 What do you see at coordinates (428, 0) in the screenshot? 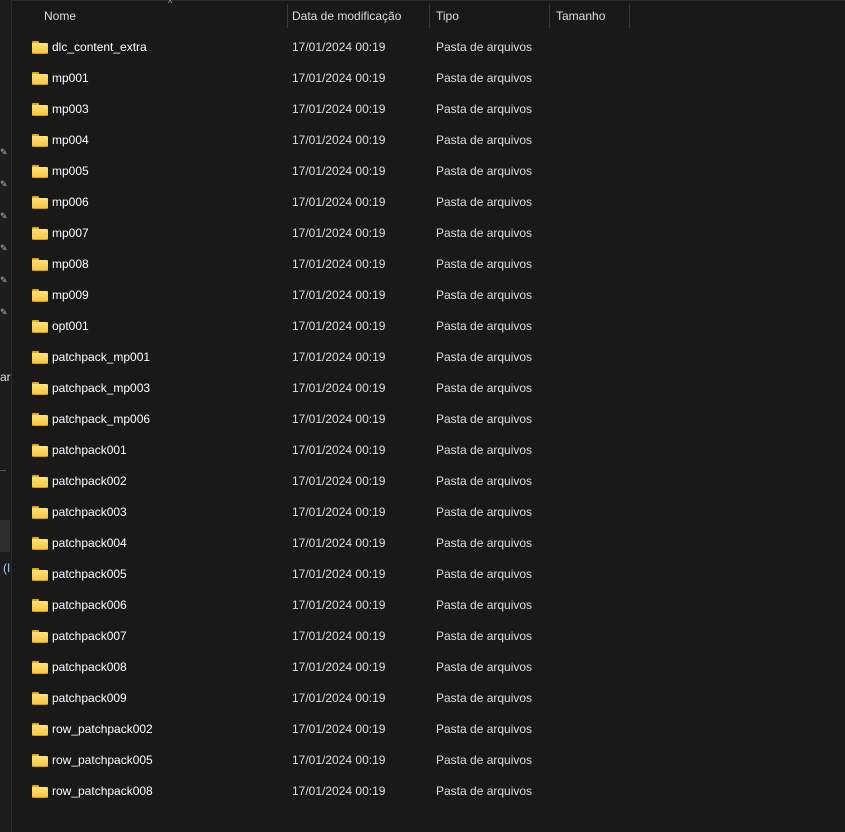
I see `divider` at bounding box center [428, 0].